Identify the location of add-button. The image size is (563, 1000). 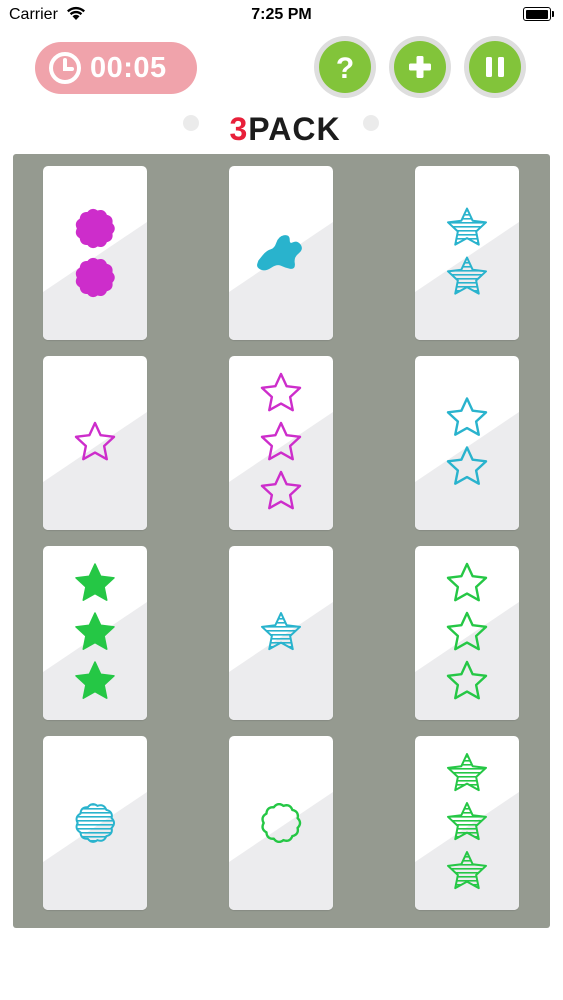
(420, 67).